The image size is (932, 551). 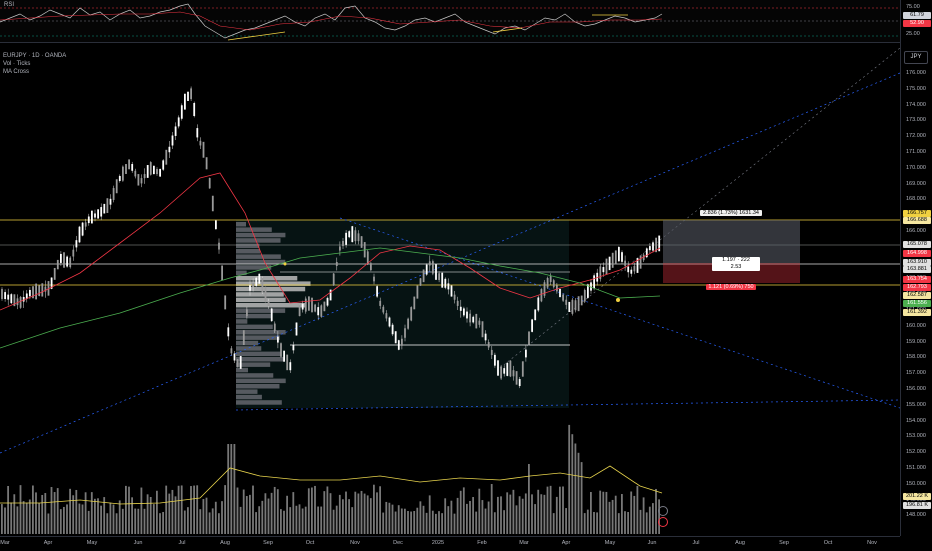 What do you see at coordinates (9, 5) in the screenshot?
I see `rsi-label: RSI` at bounding box center [9, 5].